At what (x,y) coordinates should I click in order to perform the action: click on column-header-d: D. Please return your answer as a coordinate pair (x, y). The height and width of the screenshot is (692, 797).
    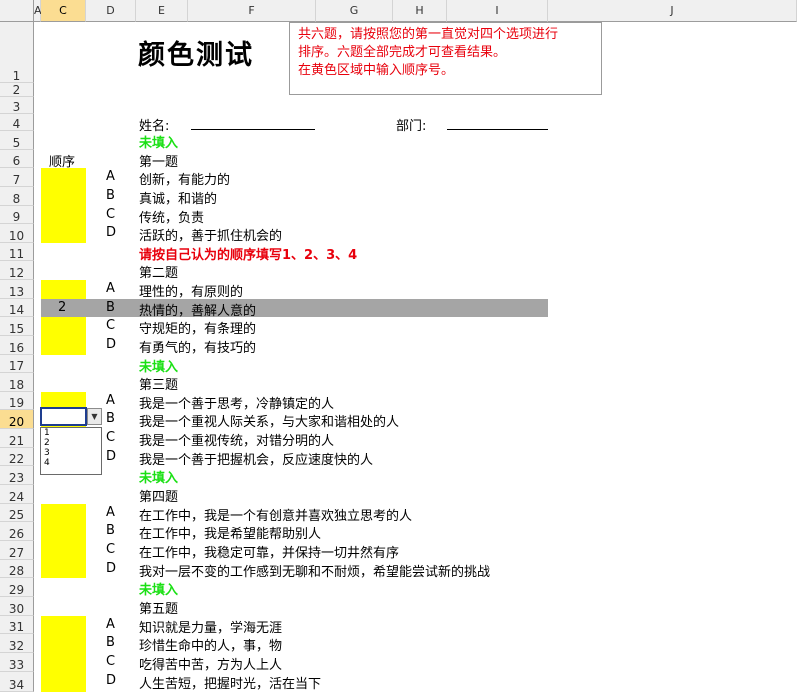
    Looking at the image, I should click on (111, 11).